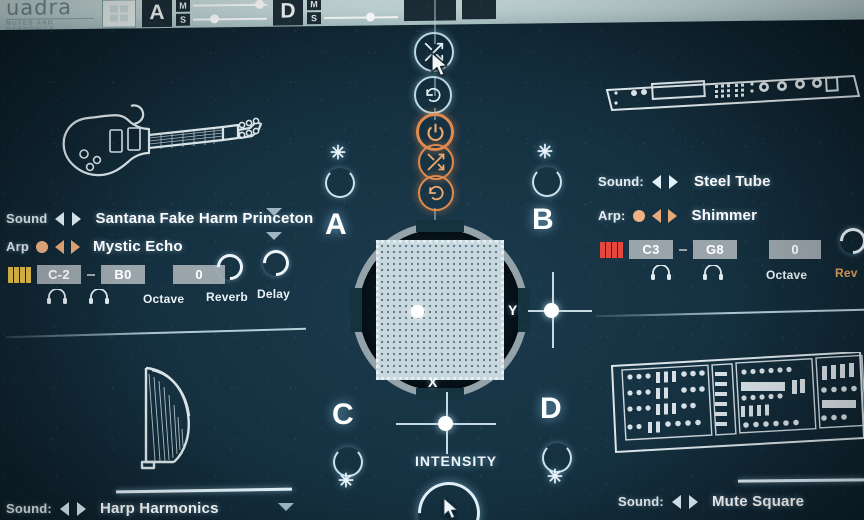 The height and width of the screenshot is (520, 864). I want to click on channel-letter-d: D, so click(288, 13).